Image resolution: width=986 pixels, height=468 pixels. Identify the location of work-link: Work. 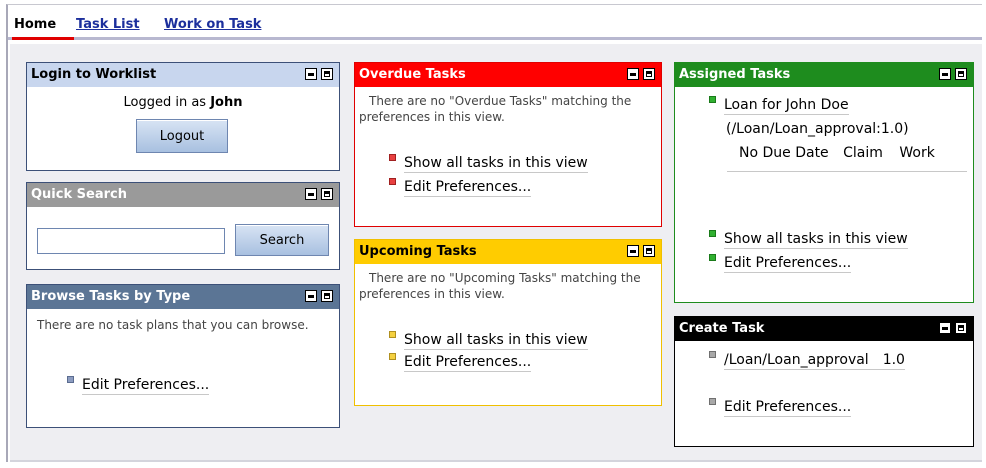
(916, 153).